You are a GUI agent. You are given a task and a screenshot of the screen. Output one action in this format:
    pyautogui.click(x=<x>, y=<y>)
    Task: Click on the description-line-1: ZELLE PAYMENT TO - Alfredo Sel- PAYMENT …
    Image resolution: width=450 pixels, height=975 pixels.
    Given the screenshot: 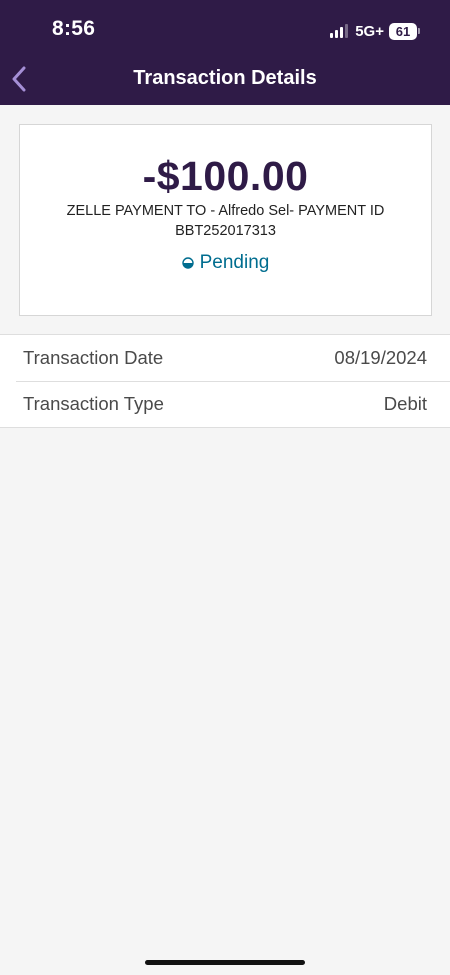 What is the action you would take?
    pyautogui.click(x=225, y=211)
    